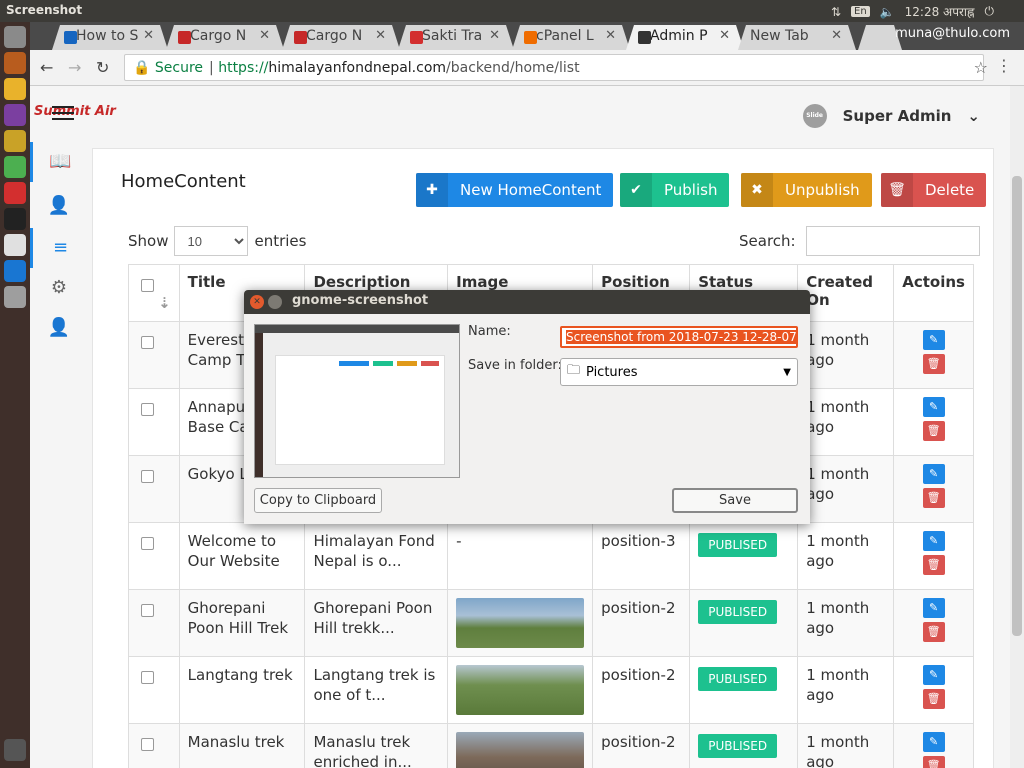 The height and width of the screenshot is (768, 1024). What do you see at coordinates (814, 116) in the screenshot?
I see `avatar: Slide` at bounding box center [814, 116].